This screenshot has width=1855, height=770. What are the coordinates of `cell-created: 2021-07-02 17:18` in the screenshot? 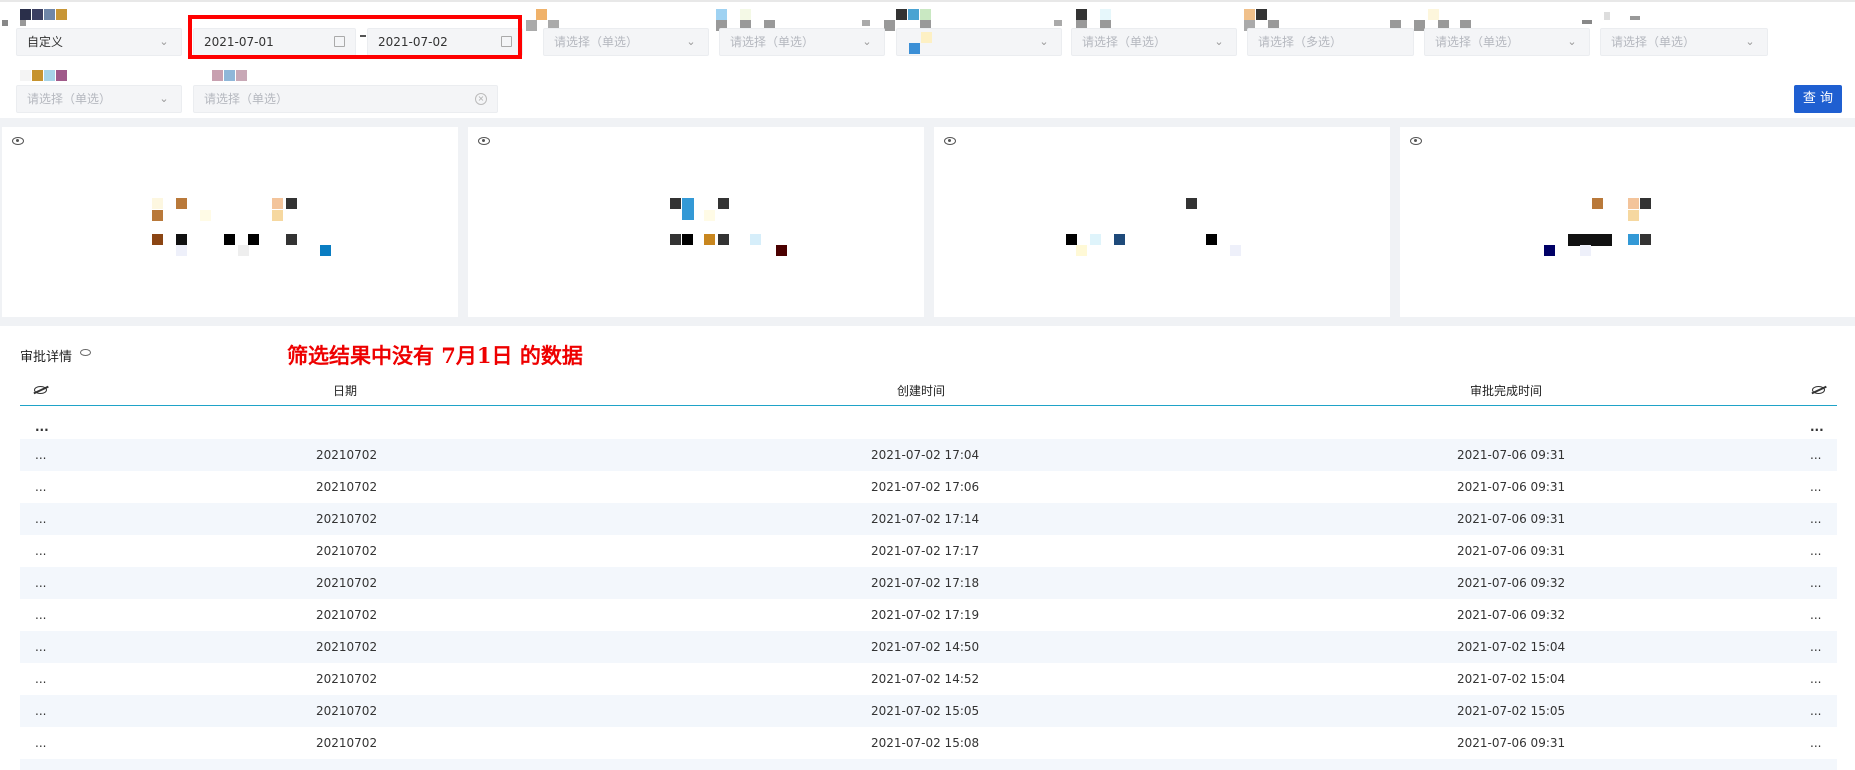 It's located at (925, 583).